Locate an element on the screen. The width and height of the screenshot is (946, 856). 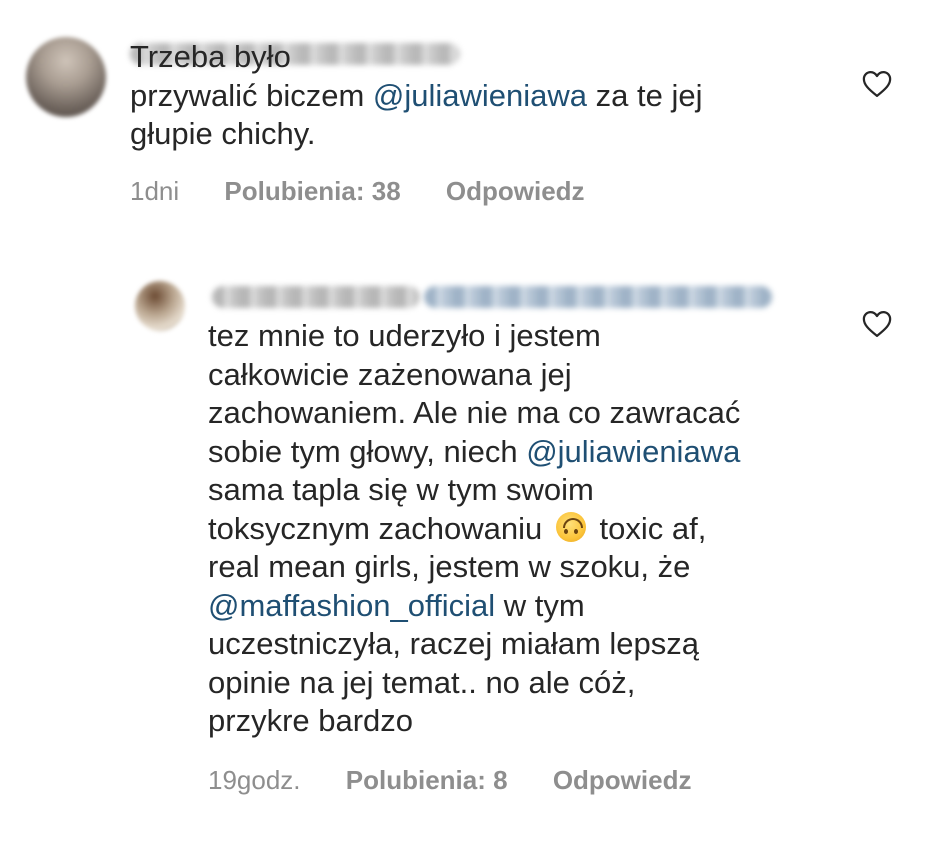
upside-down-face-emoji-icon is located at coordinates (570, 526).